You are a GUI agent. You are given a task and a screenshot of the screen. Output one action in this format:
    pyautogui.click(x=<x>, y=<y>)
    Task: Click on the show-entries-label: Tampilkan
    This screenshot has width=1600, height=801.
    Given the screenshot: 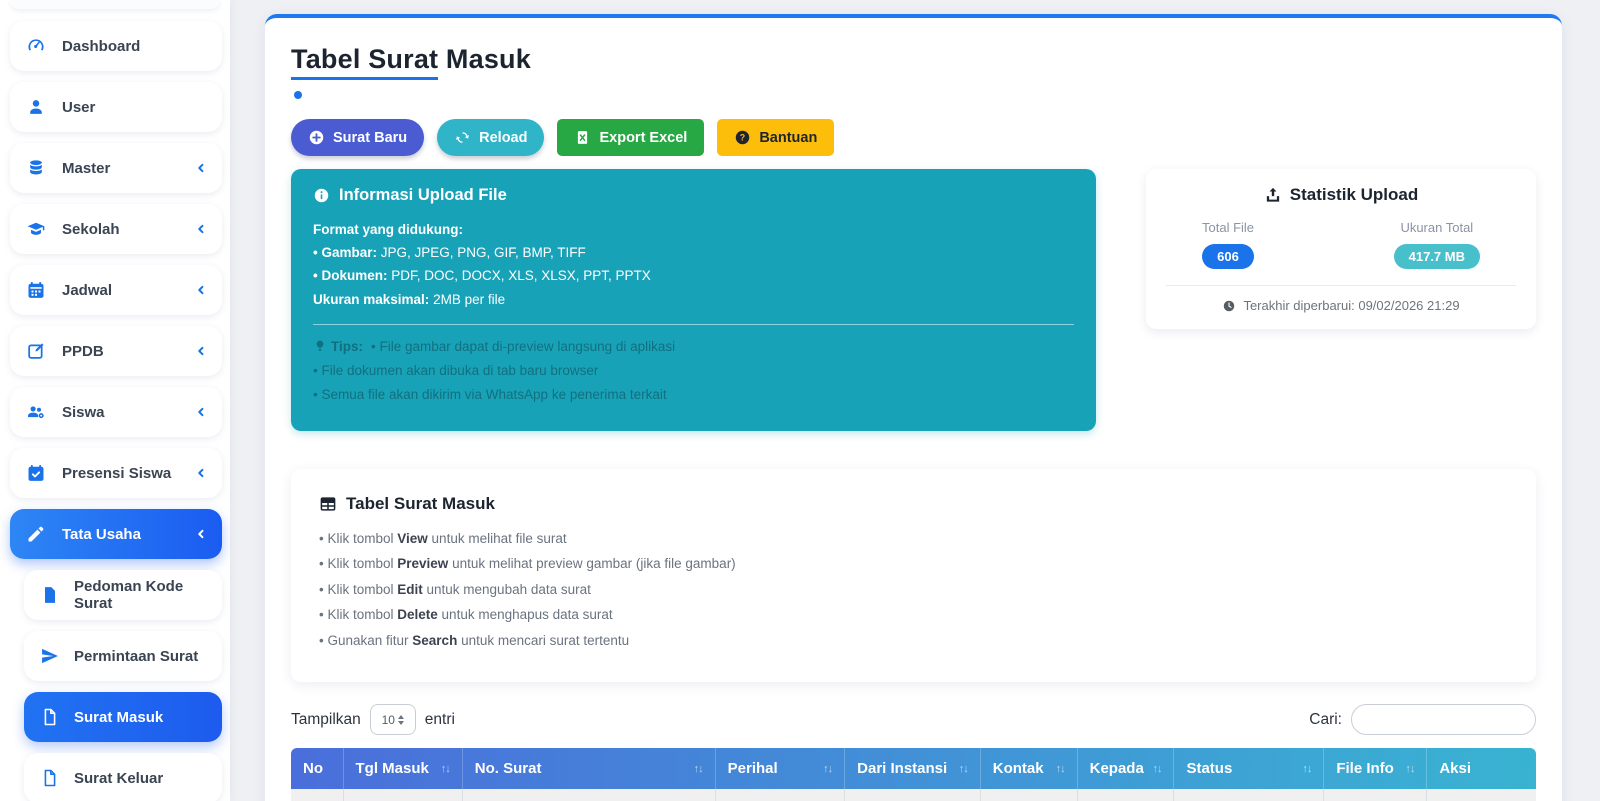 What is the action you would take?
    pyautogui.click(x=326, y=719)
    